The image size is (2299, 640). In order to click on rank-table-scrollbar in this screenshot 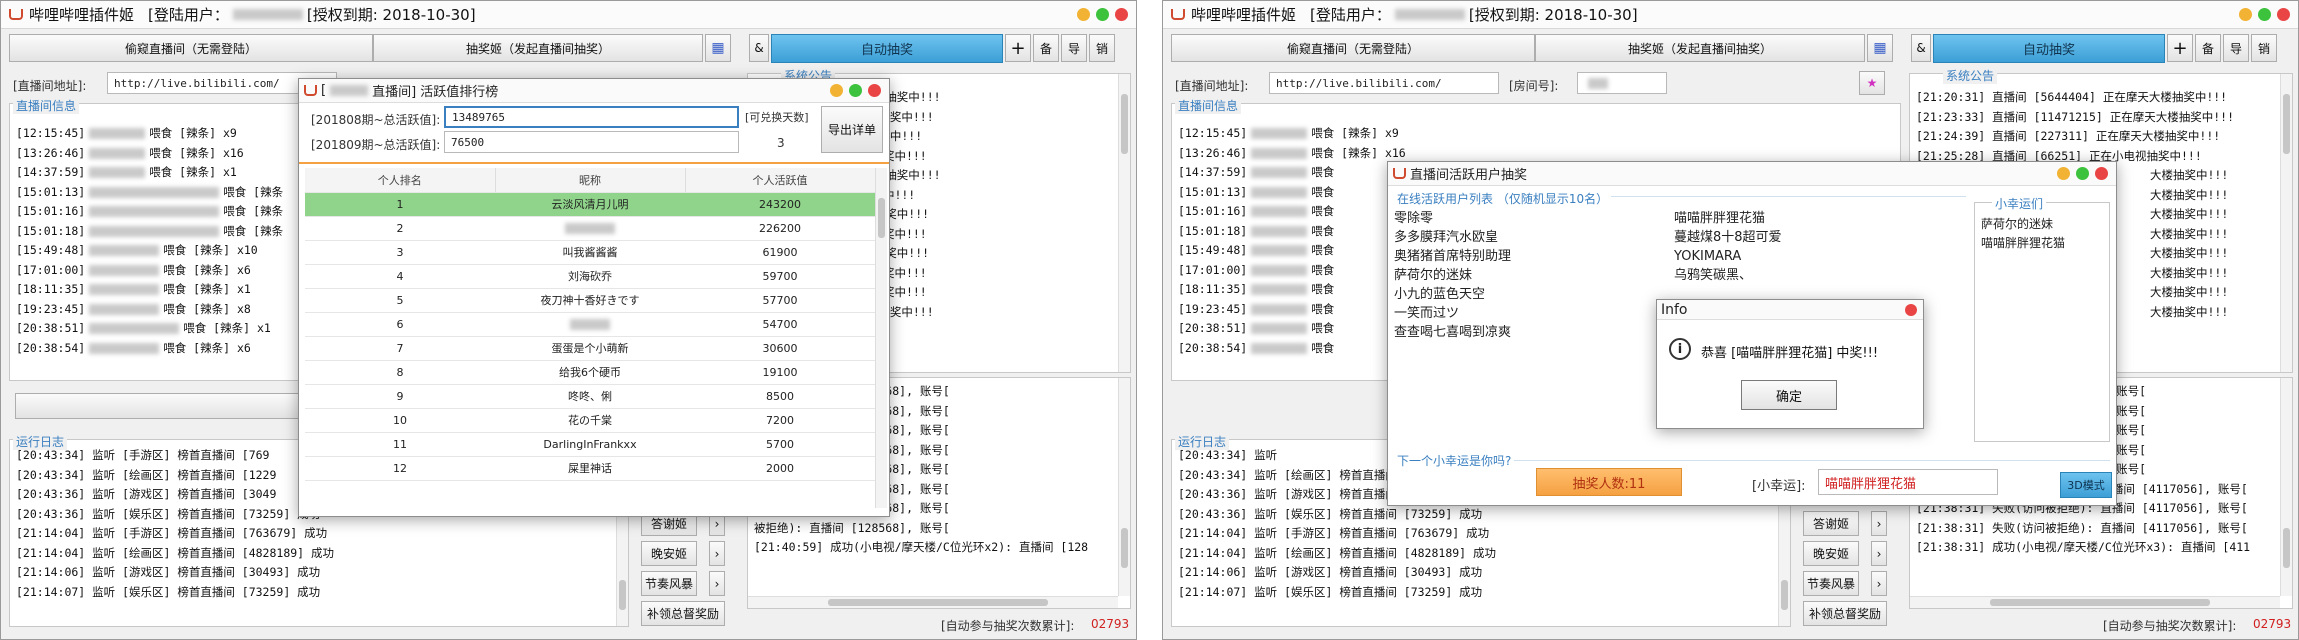, I will do `click(881, 338)`.